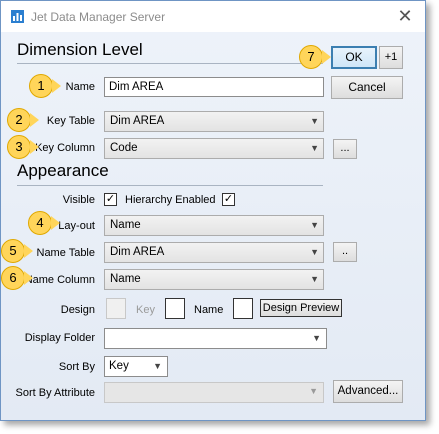 The width and height of the screenshot is (439, 434). What do you see at coordinates (214, 148) in the screenshot?
I see `key-column-select: Code ▼` at bounding box center [214, 148].